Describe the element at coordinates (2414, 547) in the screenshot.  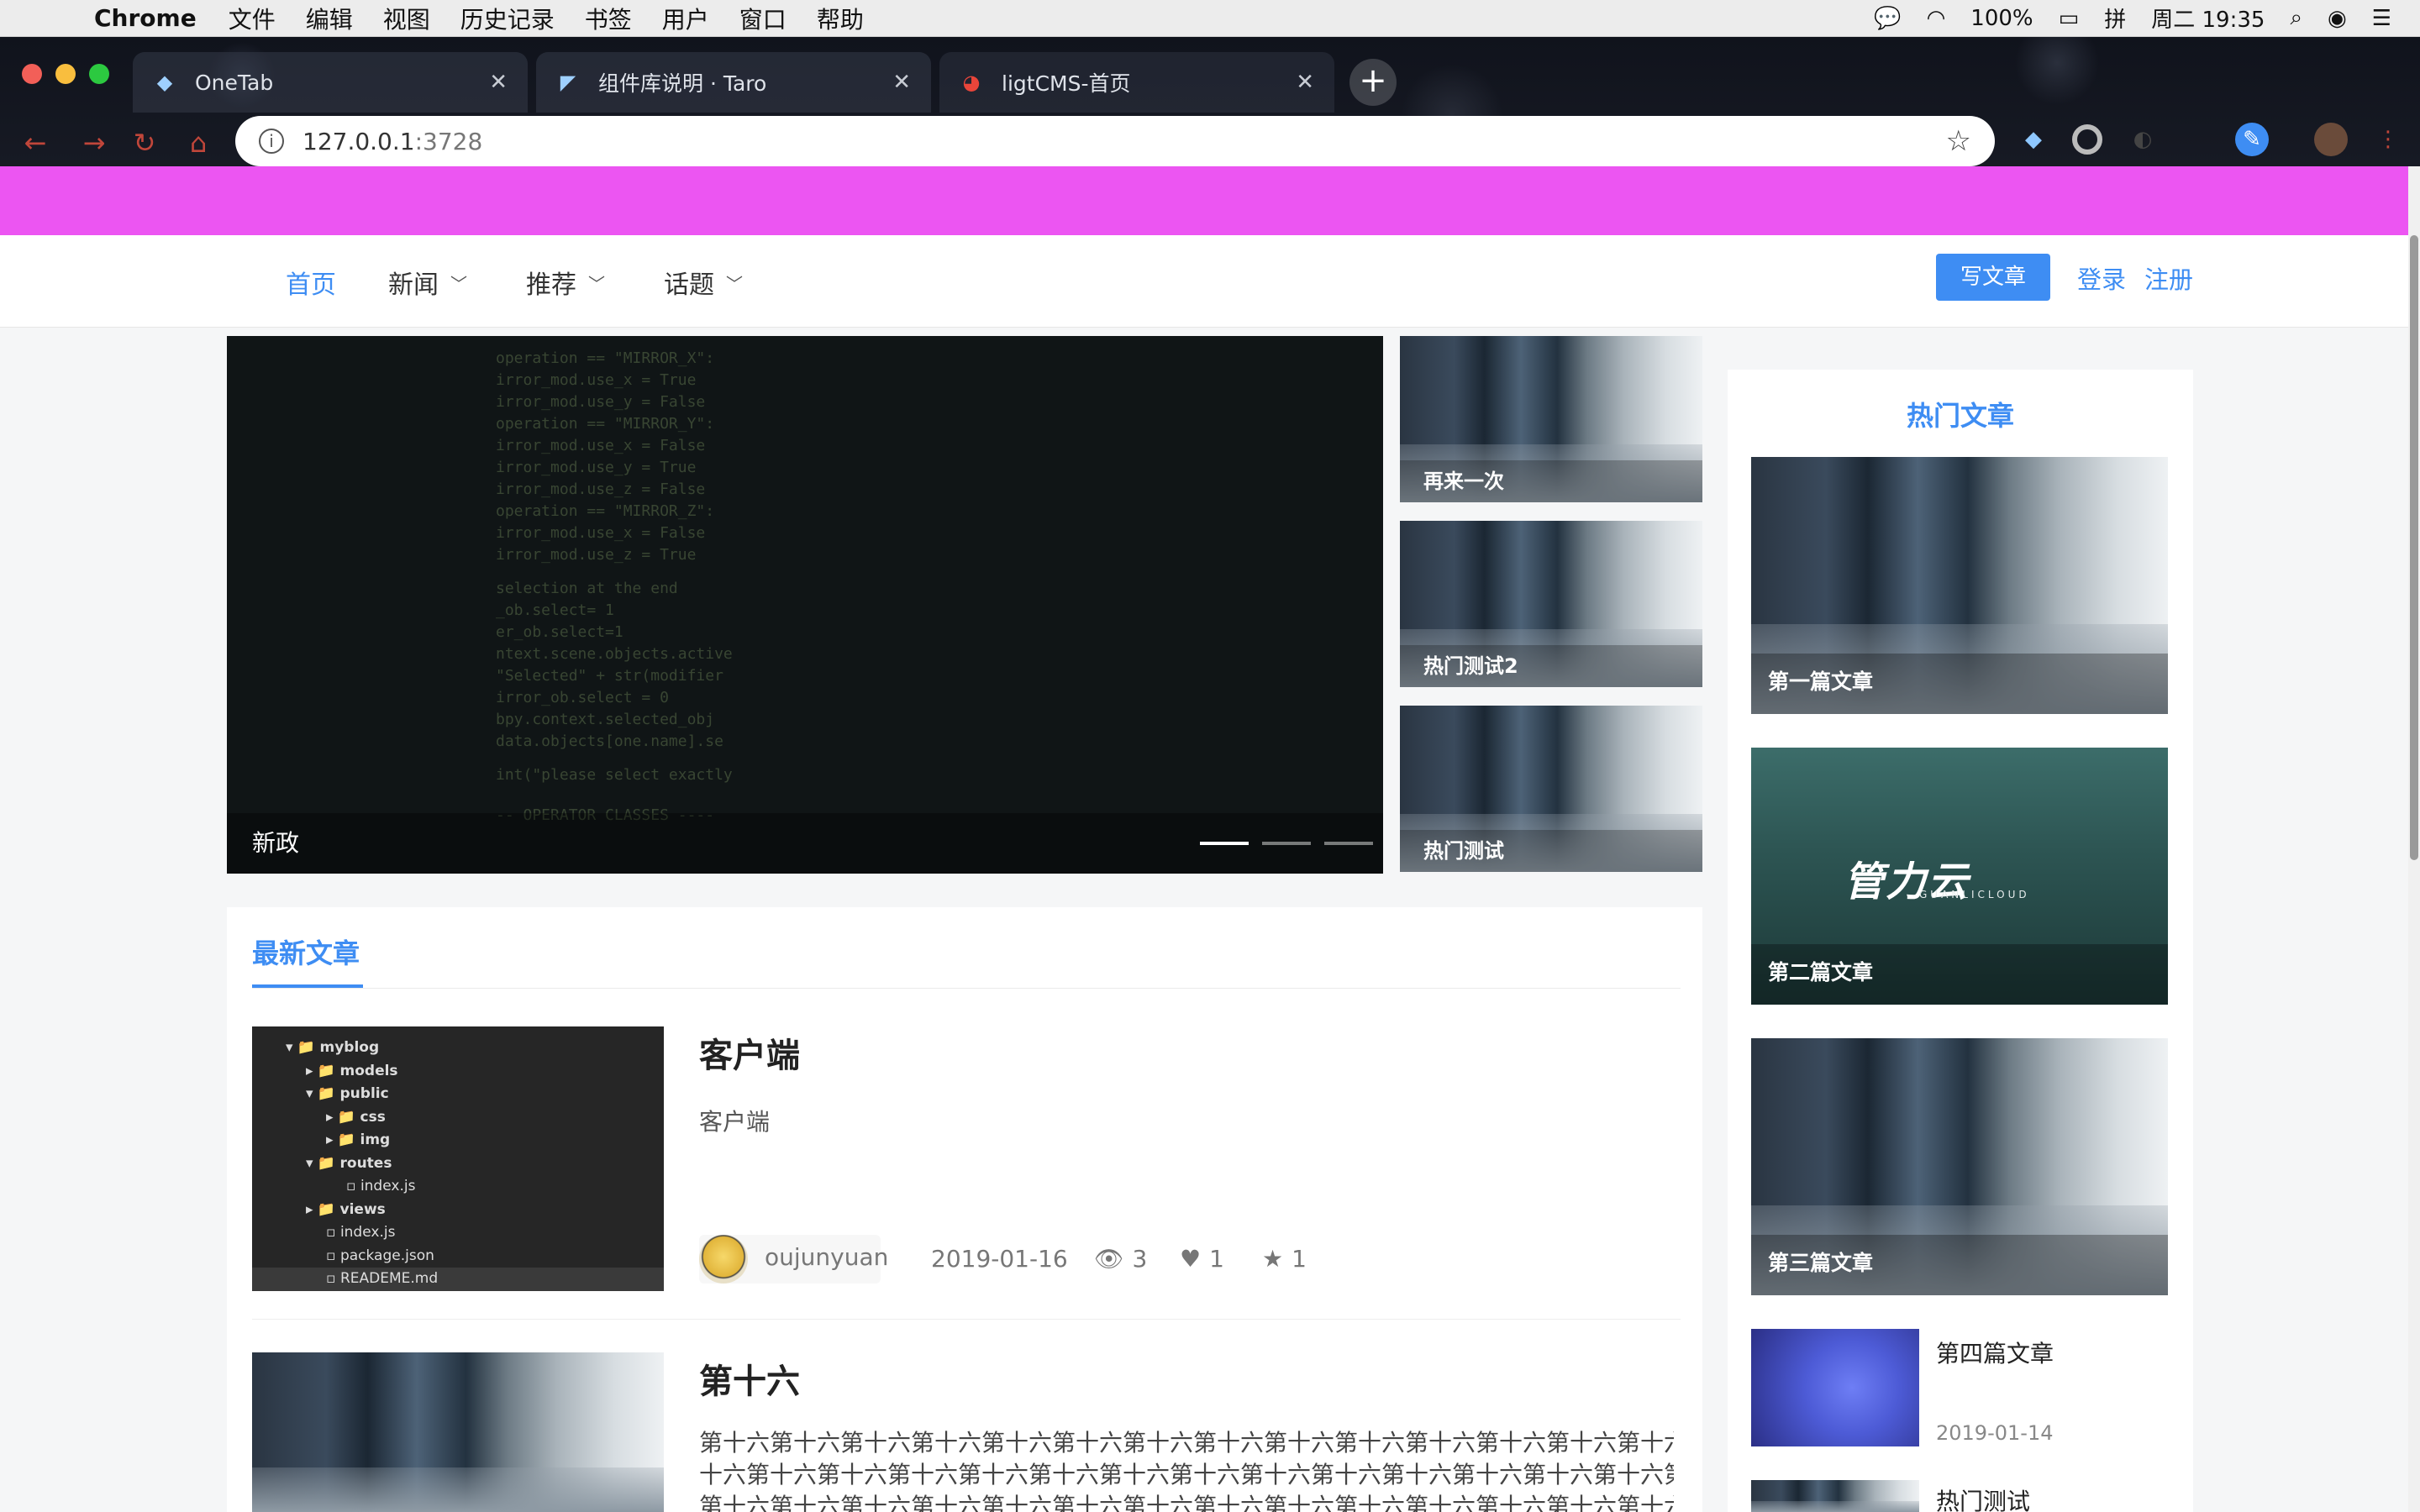
I see `scrollbar-thumb` at that location.